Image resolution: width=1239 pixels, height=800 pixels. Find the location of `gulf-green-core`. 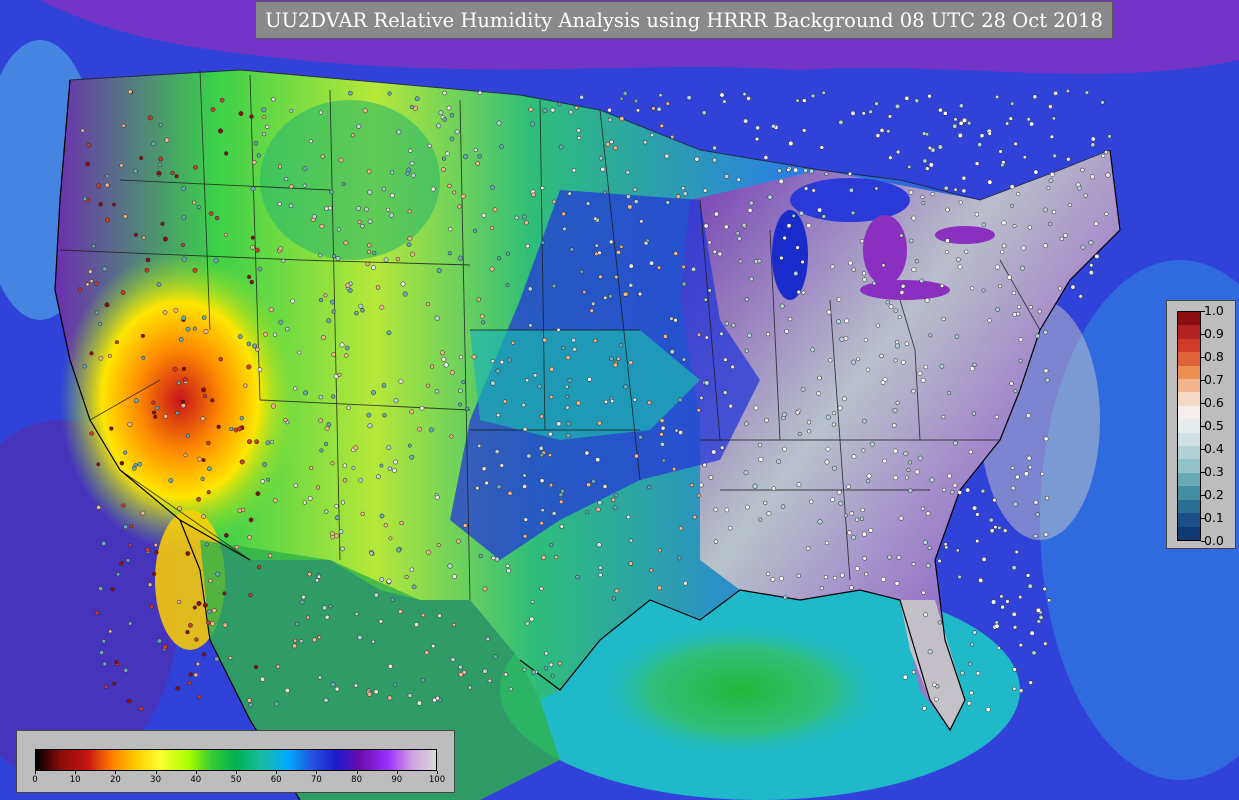

gulf-green-core is located at coordinates (740, 690).